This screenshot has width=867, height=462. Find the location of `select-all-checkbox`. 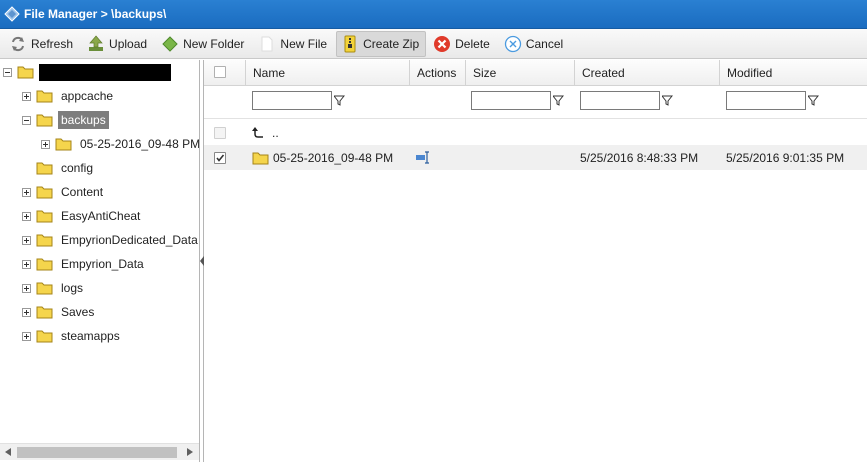

select-all-checkbox is located at coordinates (220, 72).